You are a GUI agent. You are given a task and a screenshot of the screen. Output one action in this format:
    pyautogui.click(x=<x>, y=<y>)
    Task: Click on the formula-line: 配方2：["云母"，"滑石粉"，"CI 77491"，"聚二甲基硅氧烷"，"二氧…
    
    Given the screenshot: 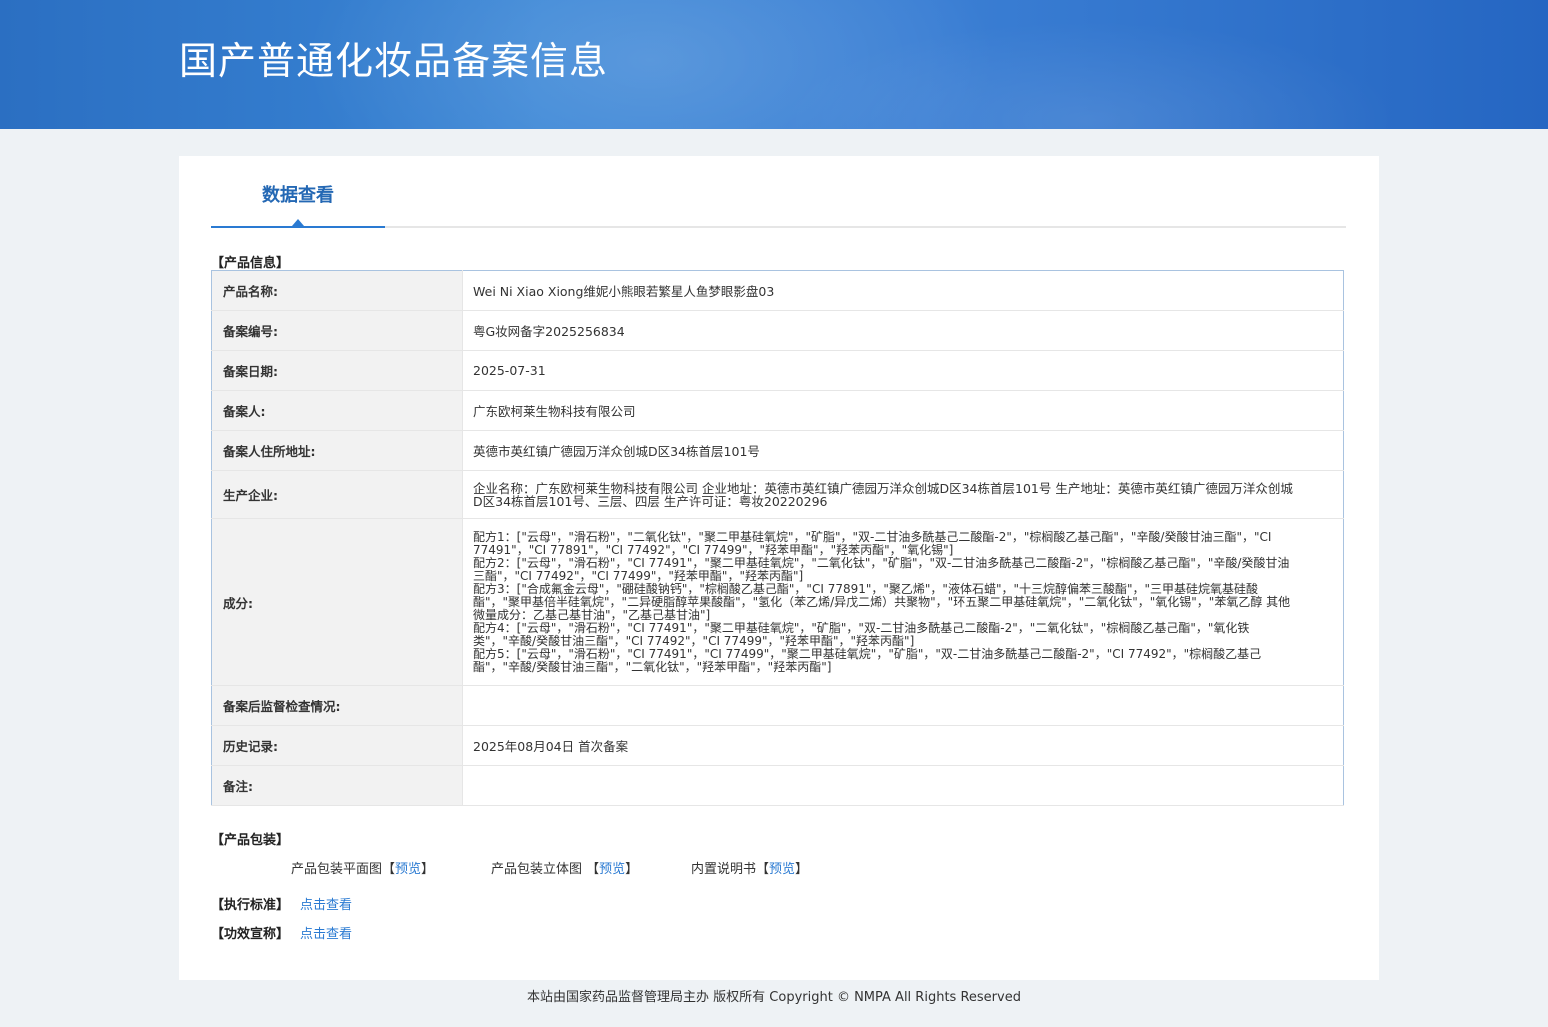 What is the action you would take?
    pyautogui.click(x=881, y=569)
    